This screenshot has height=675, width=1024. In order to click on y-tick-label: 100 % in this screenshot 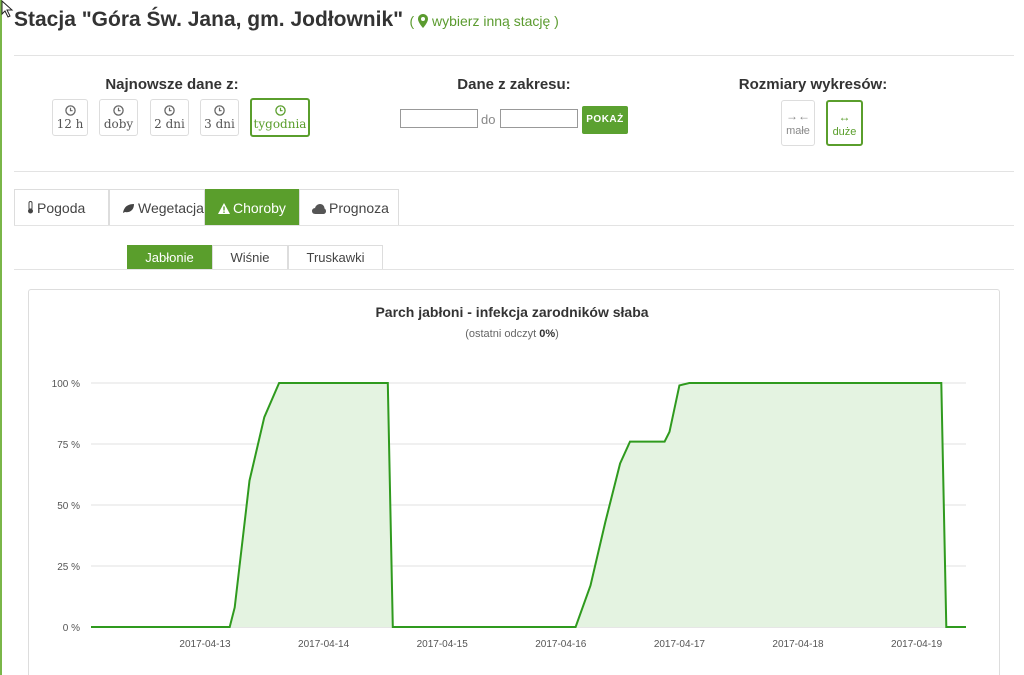, I will do `click(66, 384)`.